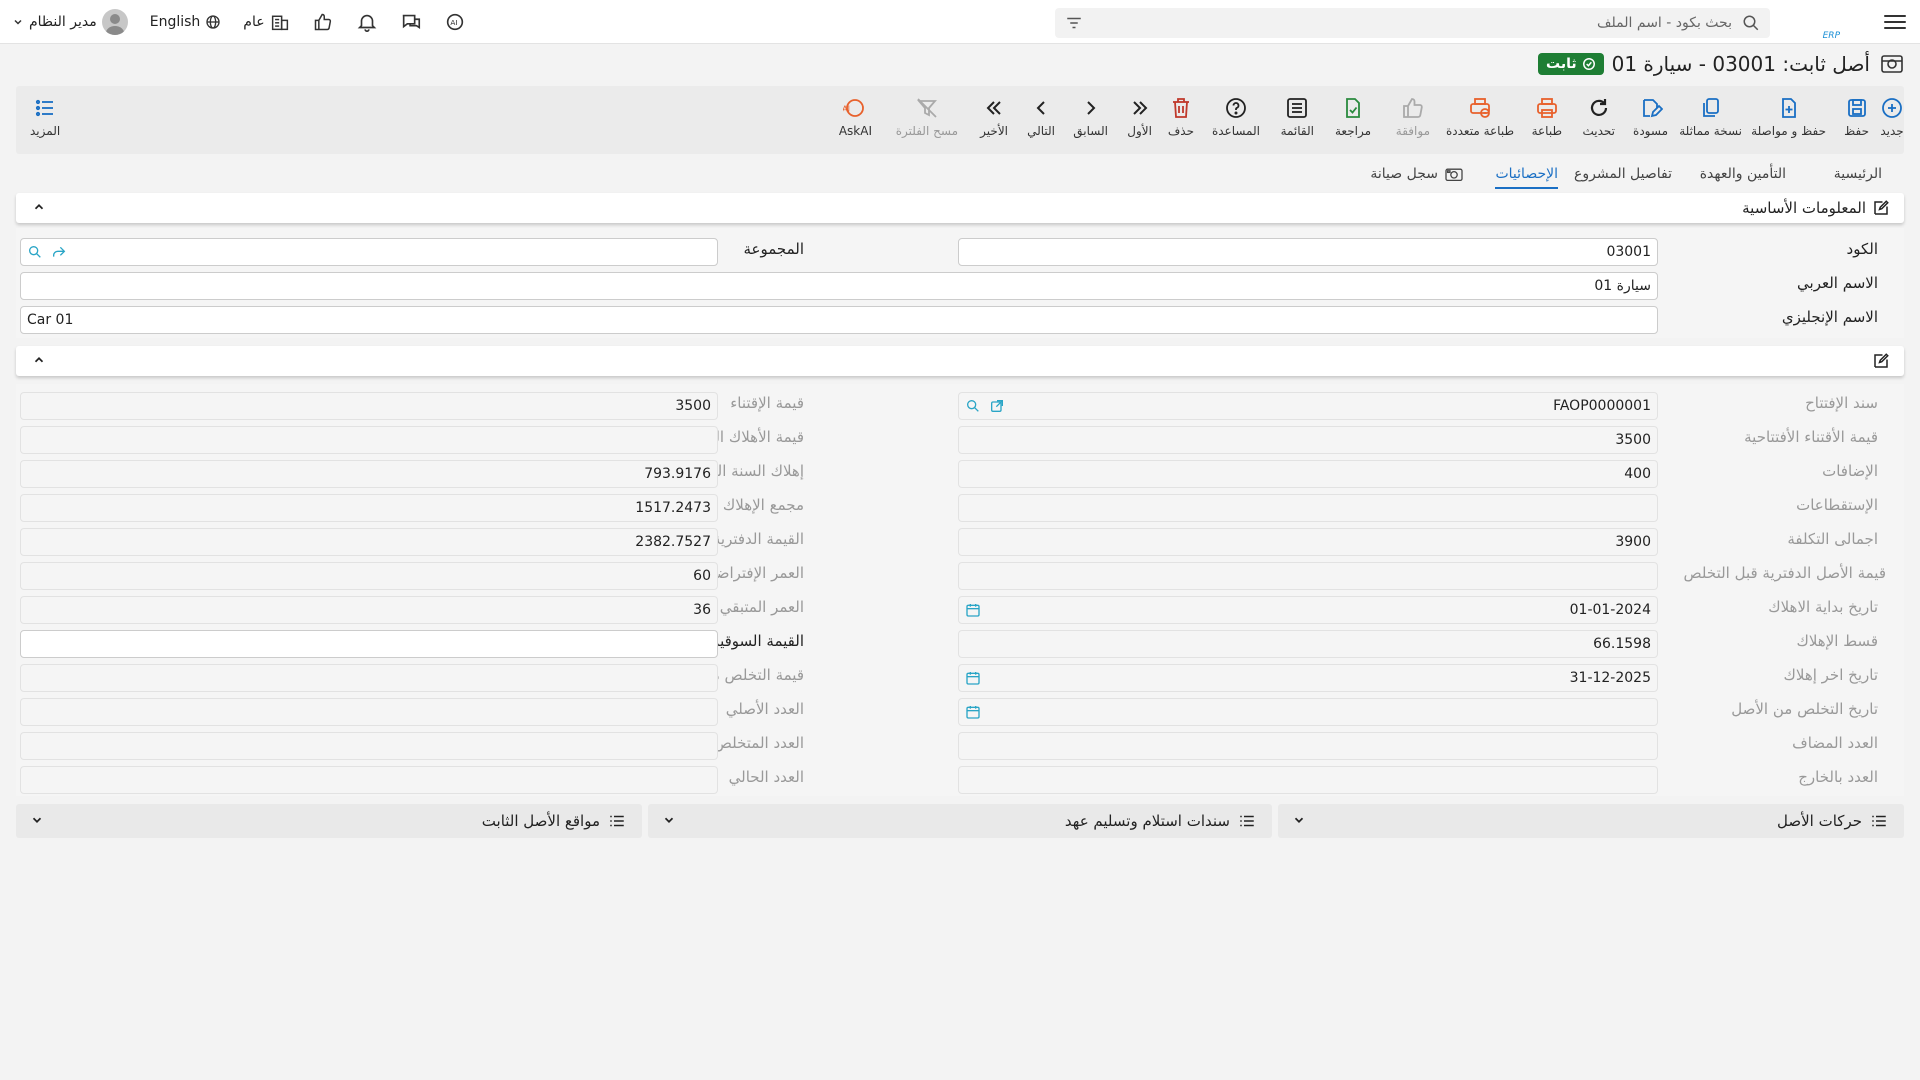 Image resolution: width=1920 pixels, height=1080 pixels. I want to click on disposal-value-input, so click(369, 678).